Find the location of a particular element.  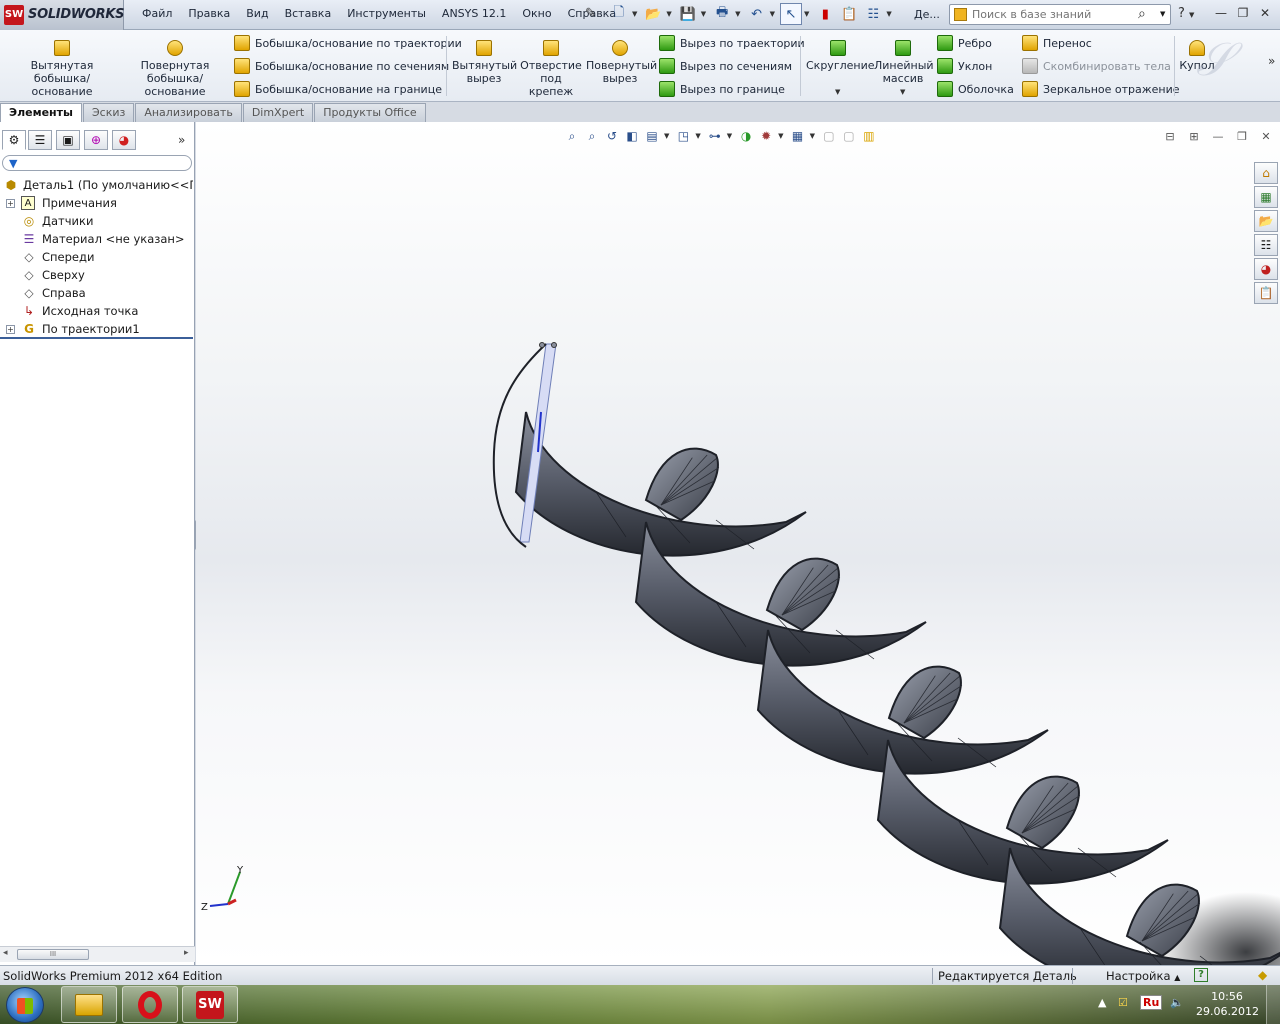

file-properties-icon: 📋 is located at coordinates (849, 14).